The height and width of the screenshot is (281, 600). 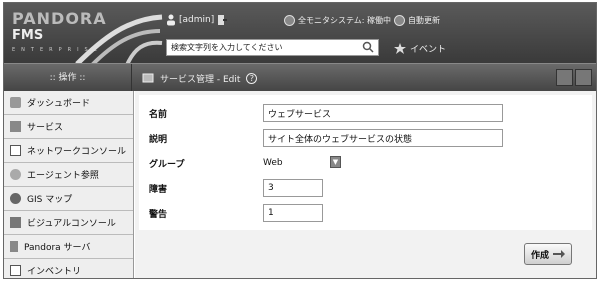 I want to click on sidebar-item-agent-browser: エージェント参照, so click(x=68, y=175).